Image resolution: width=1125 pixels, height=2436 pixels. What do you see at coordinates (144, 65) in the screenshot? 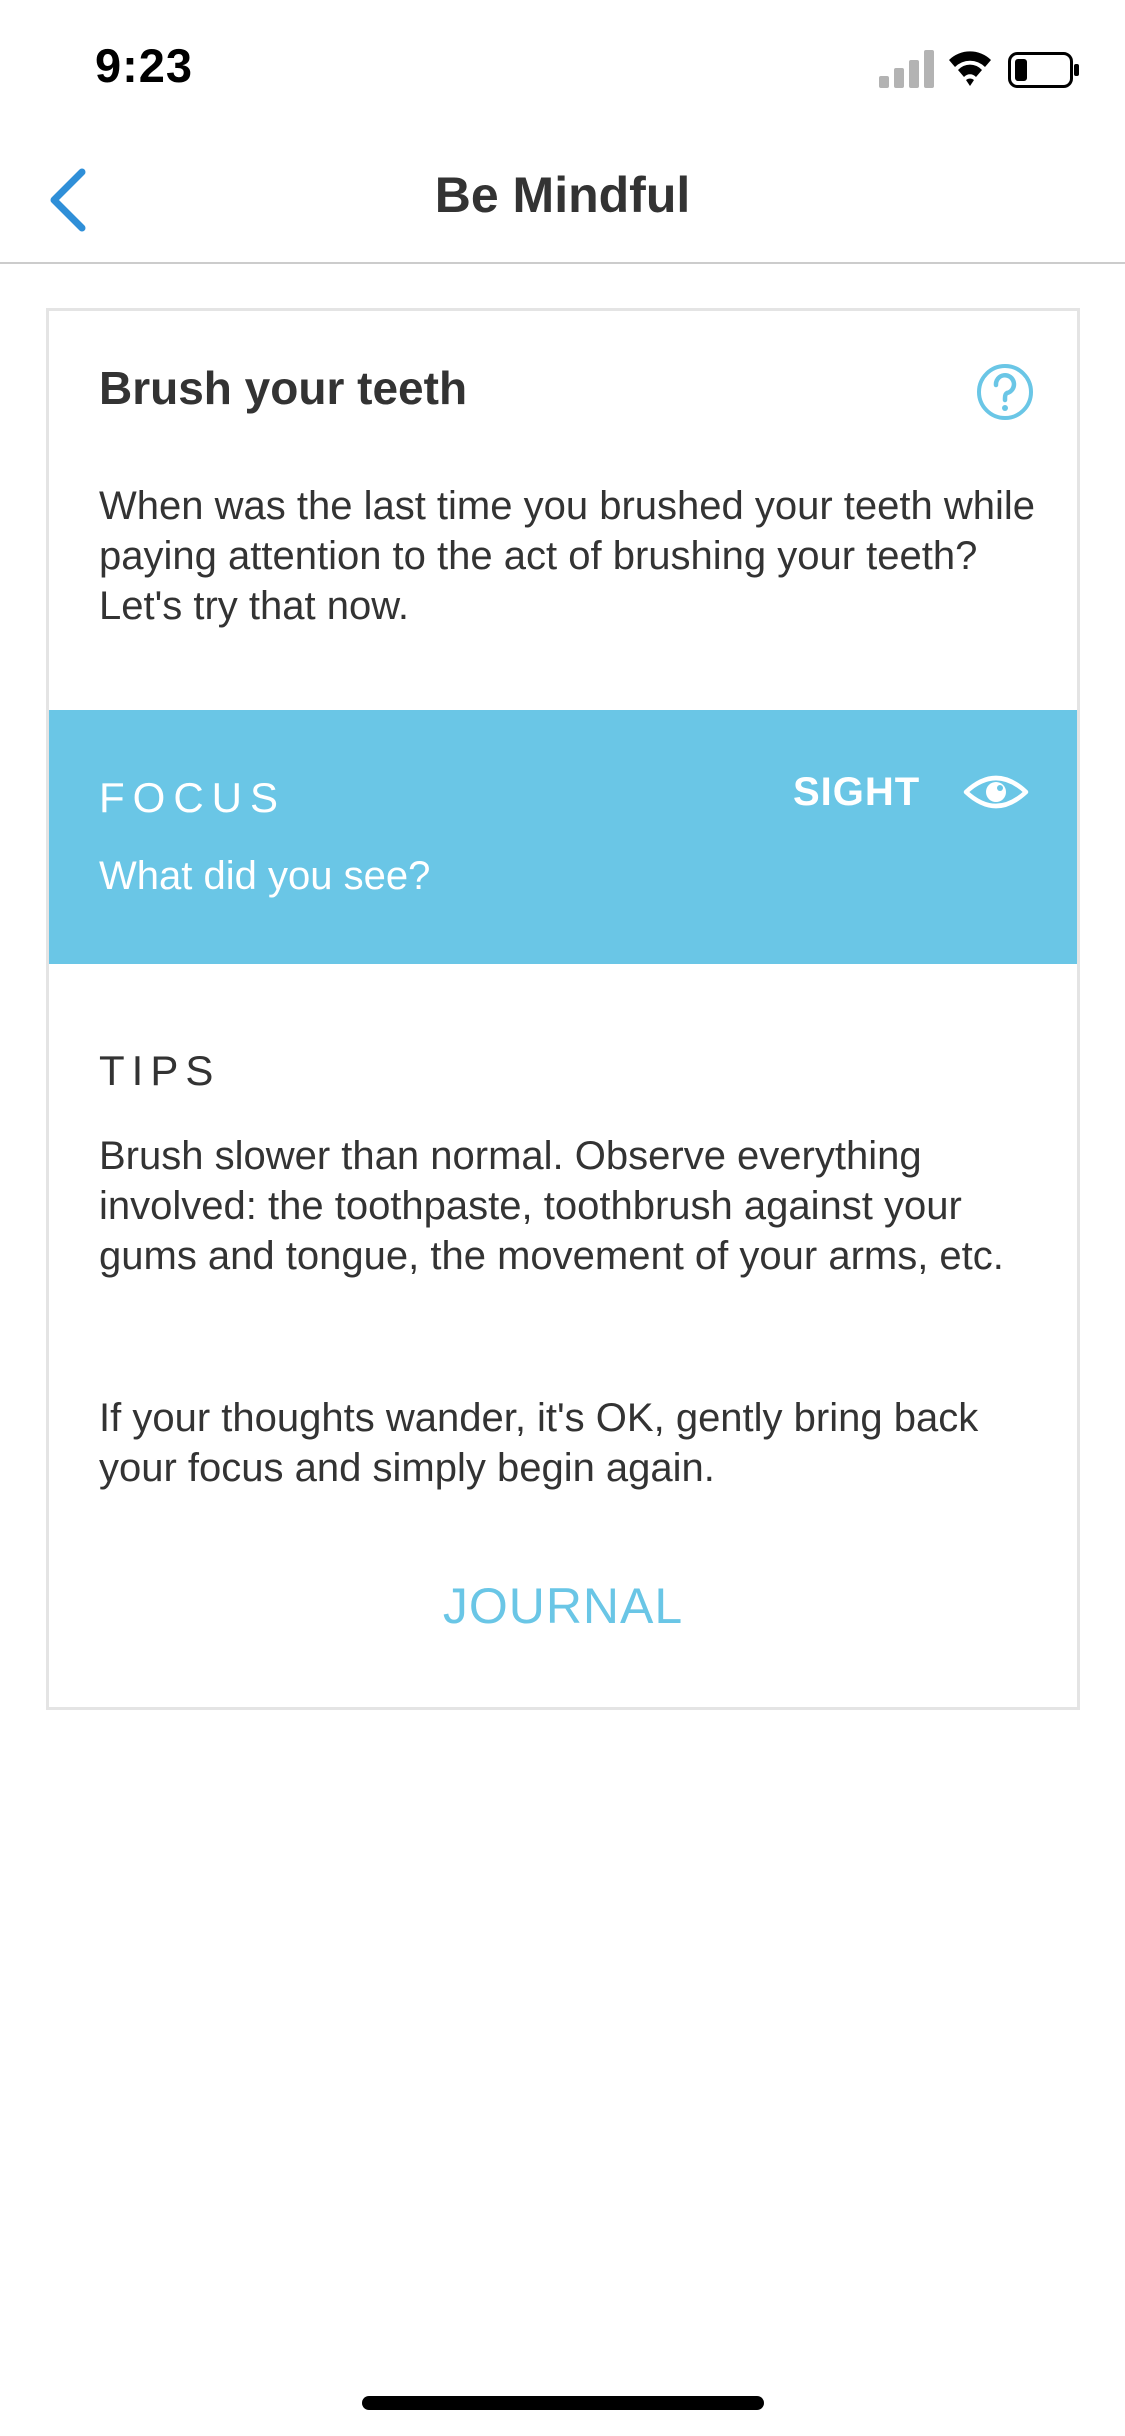
I see `status-time: 9:23` at bounding box center [144, 65].